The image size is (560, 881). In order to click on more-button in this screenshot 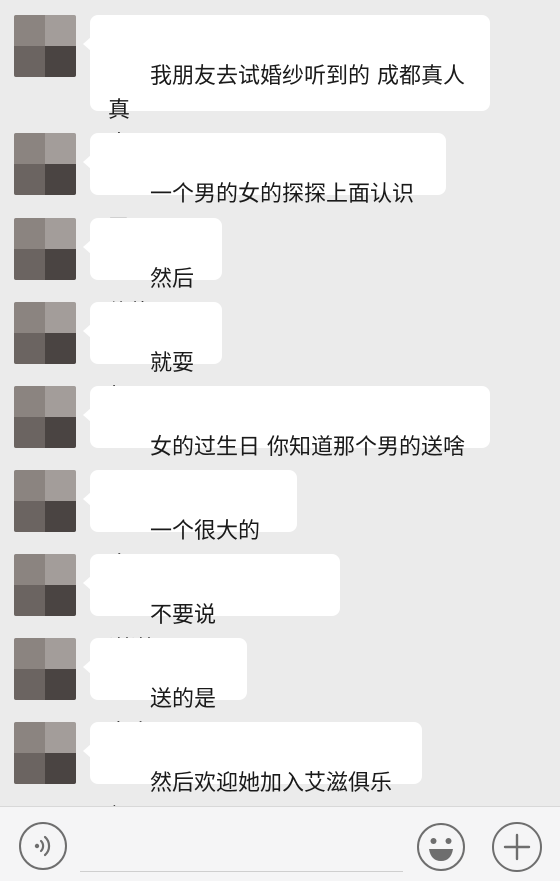, I will do `click(517, 847)`.